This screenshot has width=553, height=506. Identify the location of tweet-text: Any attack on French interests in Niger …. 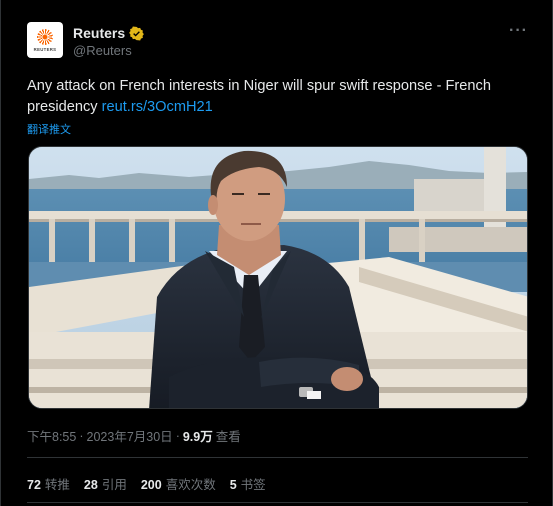
(279, 96).